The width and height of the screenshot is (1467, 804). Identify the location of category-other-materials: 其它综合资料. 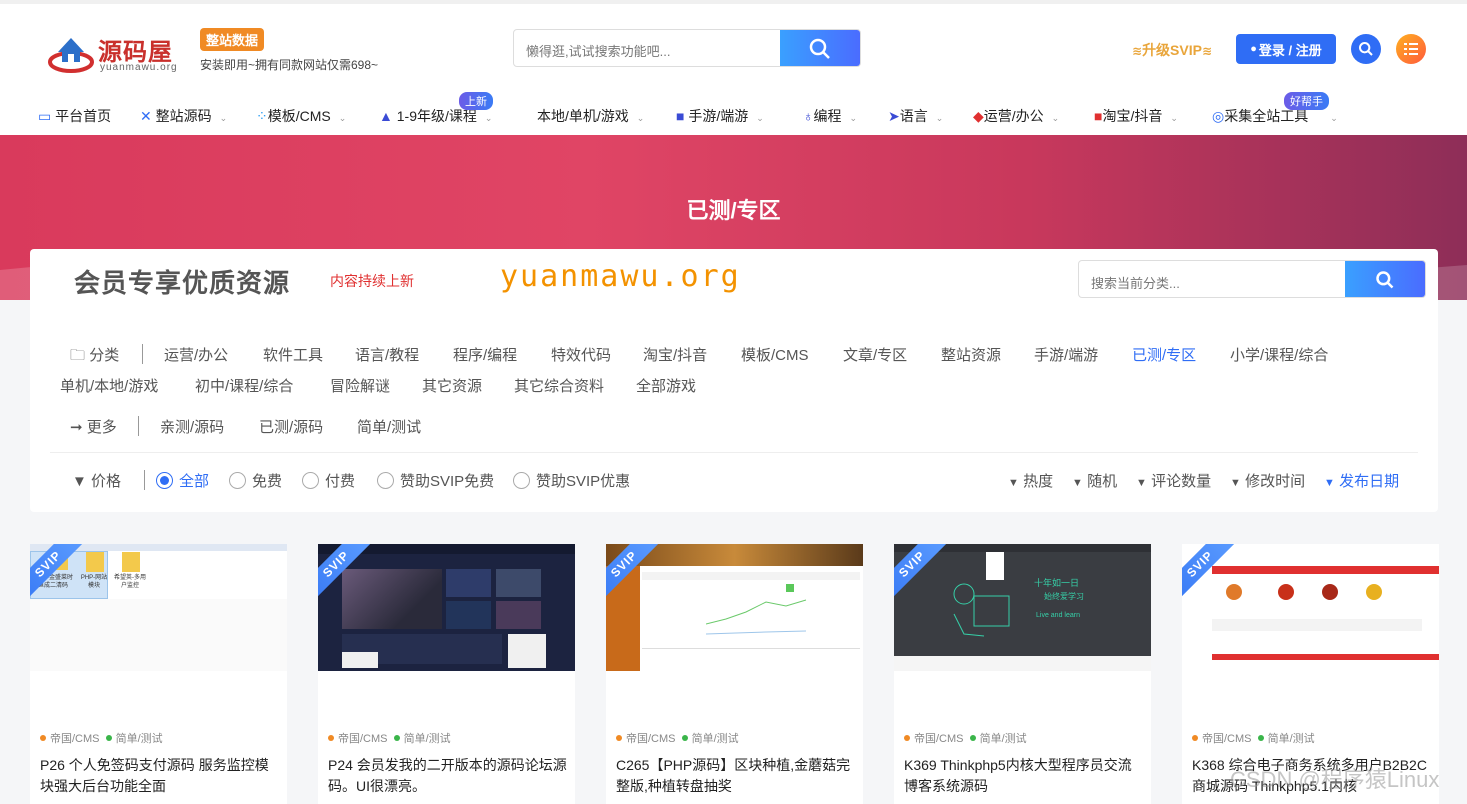
(559, 385).